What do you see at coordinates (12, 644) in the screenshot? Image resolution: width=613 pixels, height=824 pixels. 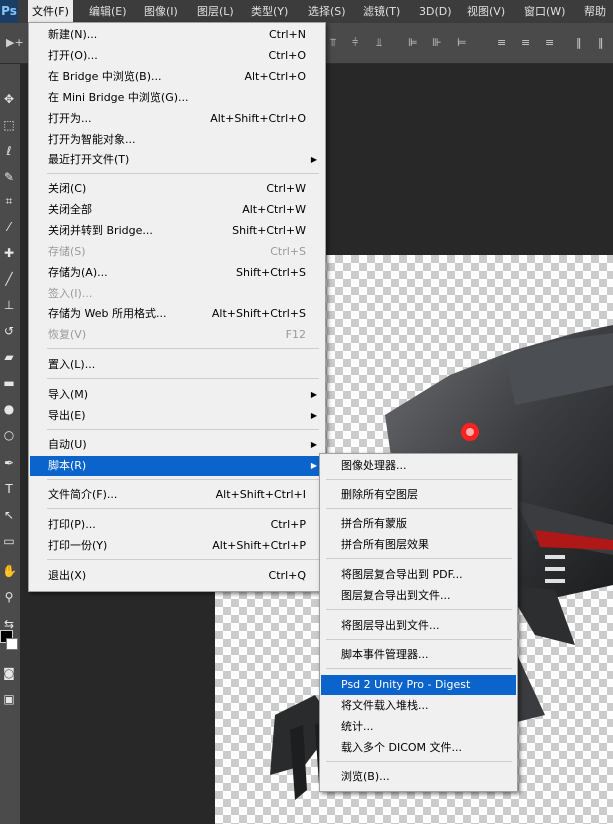 I see `background-color-swatch` at bounding box center [12, 644].